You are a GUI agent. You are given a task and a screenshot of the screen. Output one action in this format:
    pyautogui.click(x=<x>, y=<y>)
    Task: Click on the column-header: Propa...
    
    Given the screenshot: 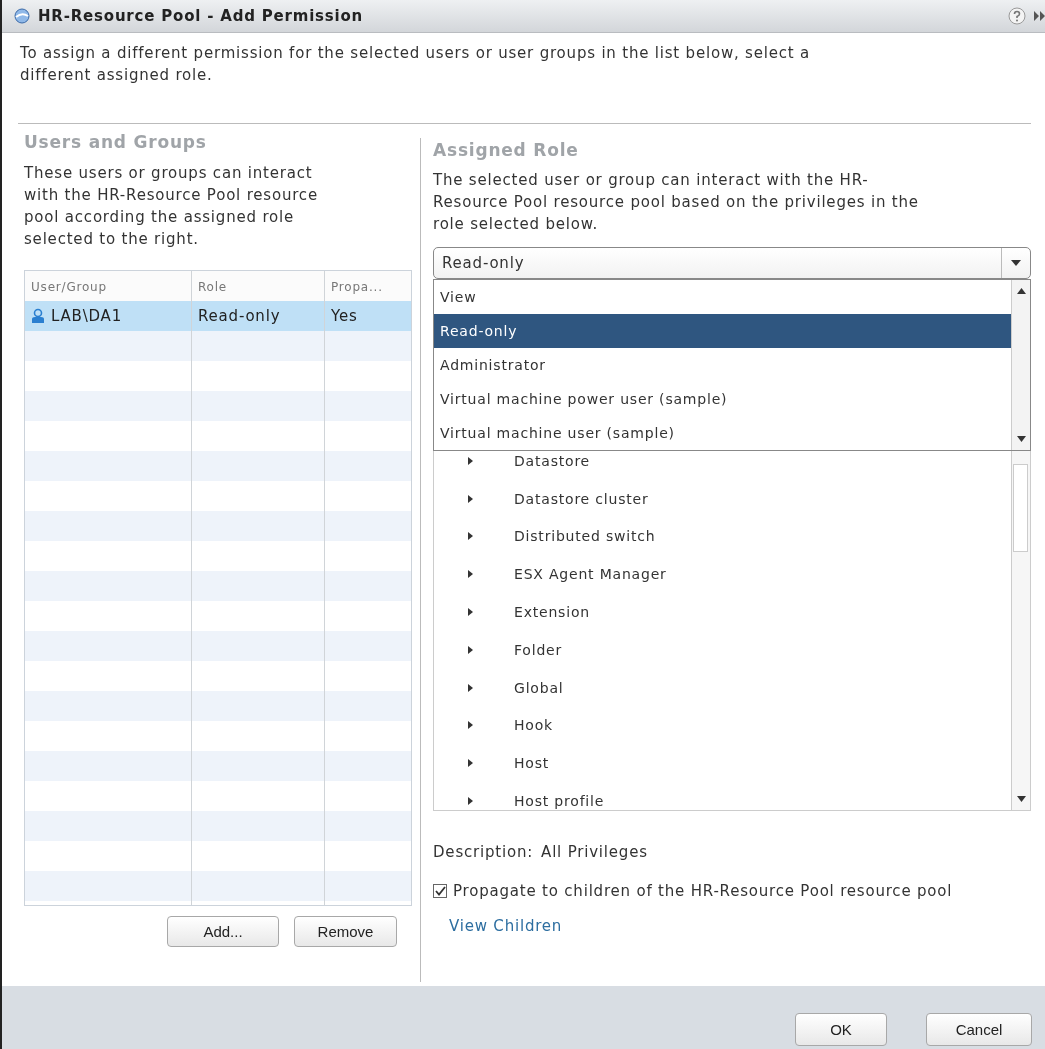 What is the action you would take?
    pyautogui.click(x=368, y=287)
    